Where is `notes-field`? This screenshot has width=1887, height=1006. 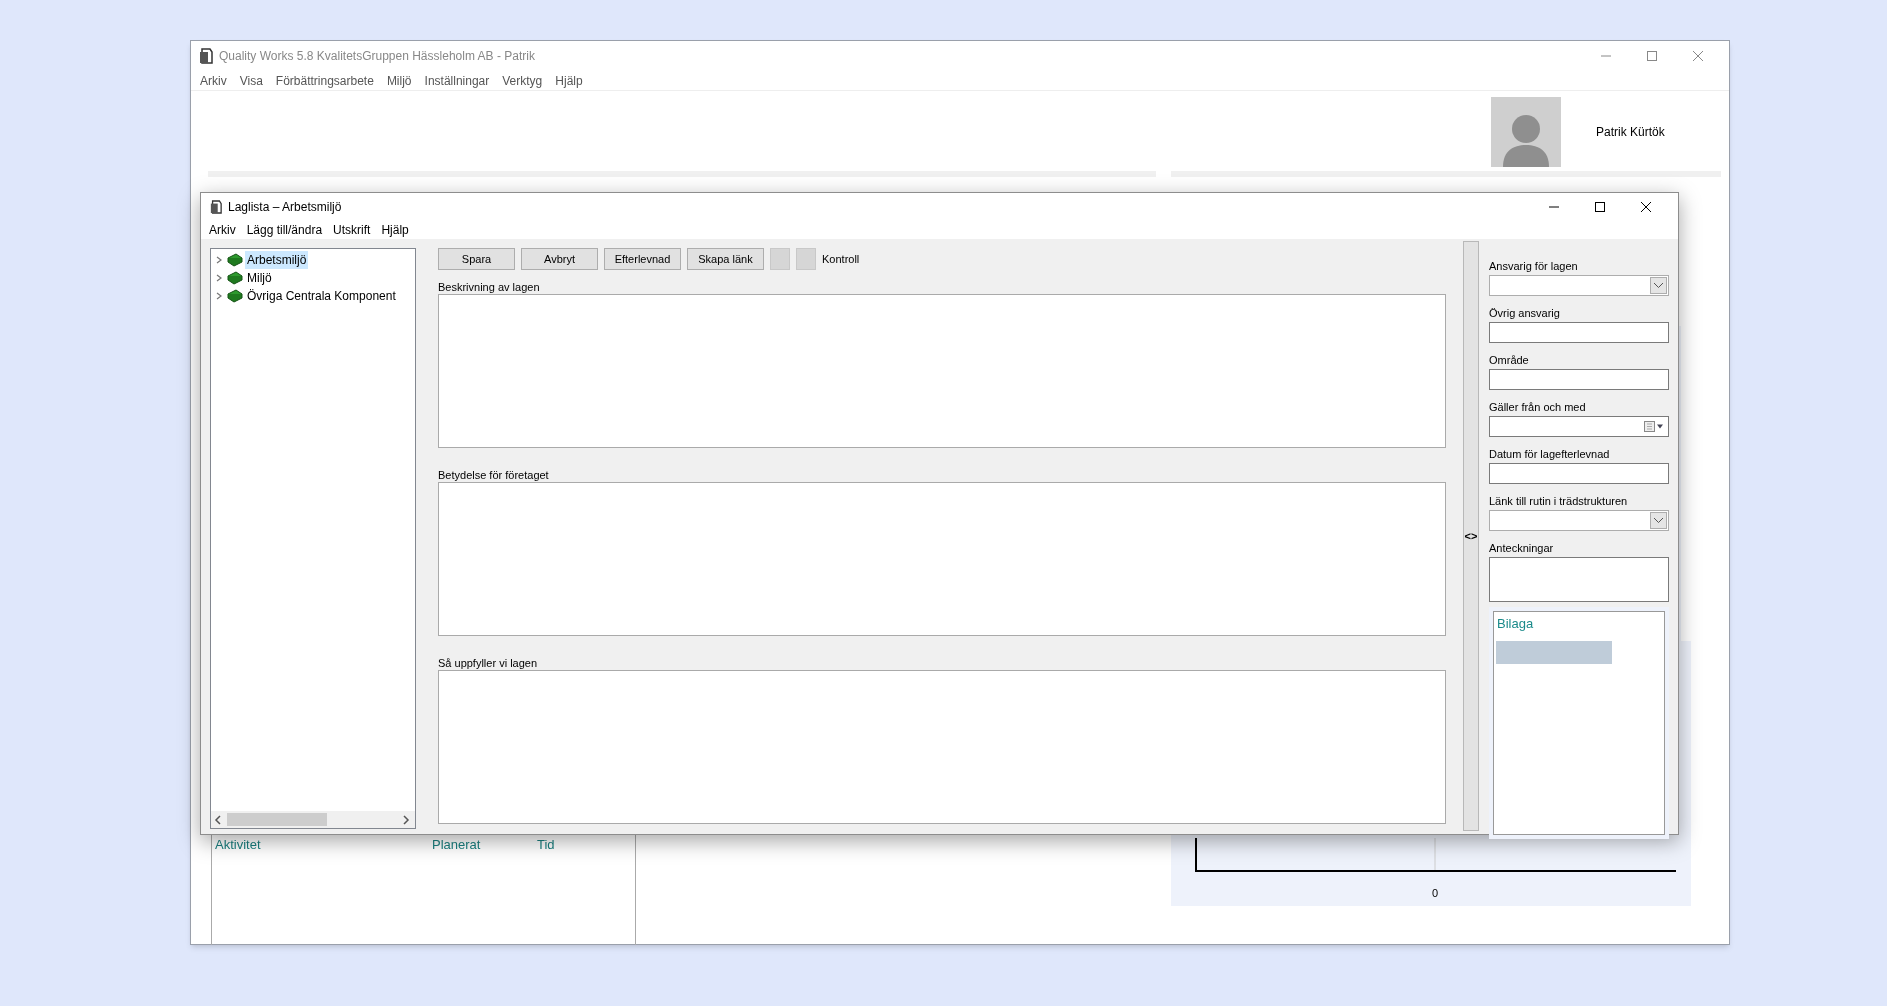 notes-field is located at coordinates (1579, 579).